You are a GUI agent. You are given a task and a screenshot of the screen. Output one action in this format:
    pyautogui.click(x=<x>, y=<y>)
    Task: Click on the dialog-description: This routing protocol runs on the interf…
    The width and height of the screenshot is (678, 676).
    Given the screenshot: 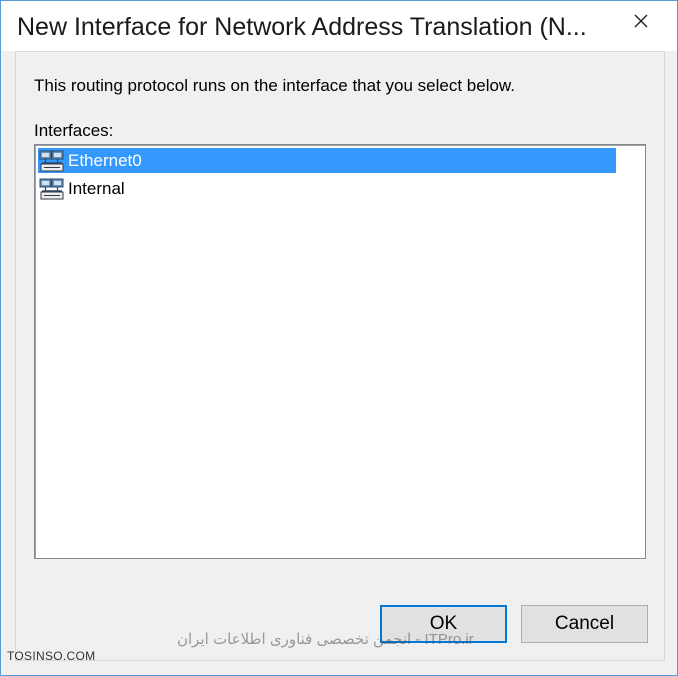 What is the action you would take?
    pyautogui.click(x=274, y=85)
    